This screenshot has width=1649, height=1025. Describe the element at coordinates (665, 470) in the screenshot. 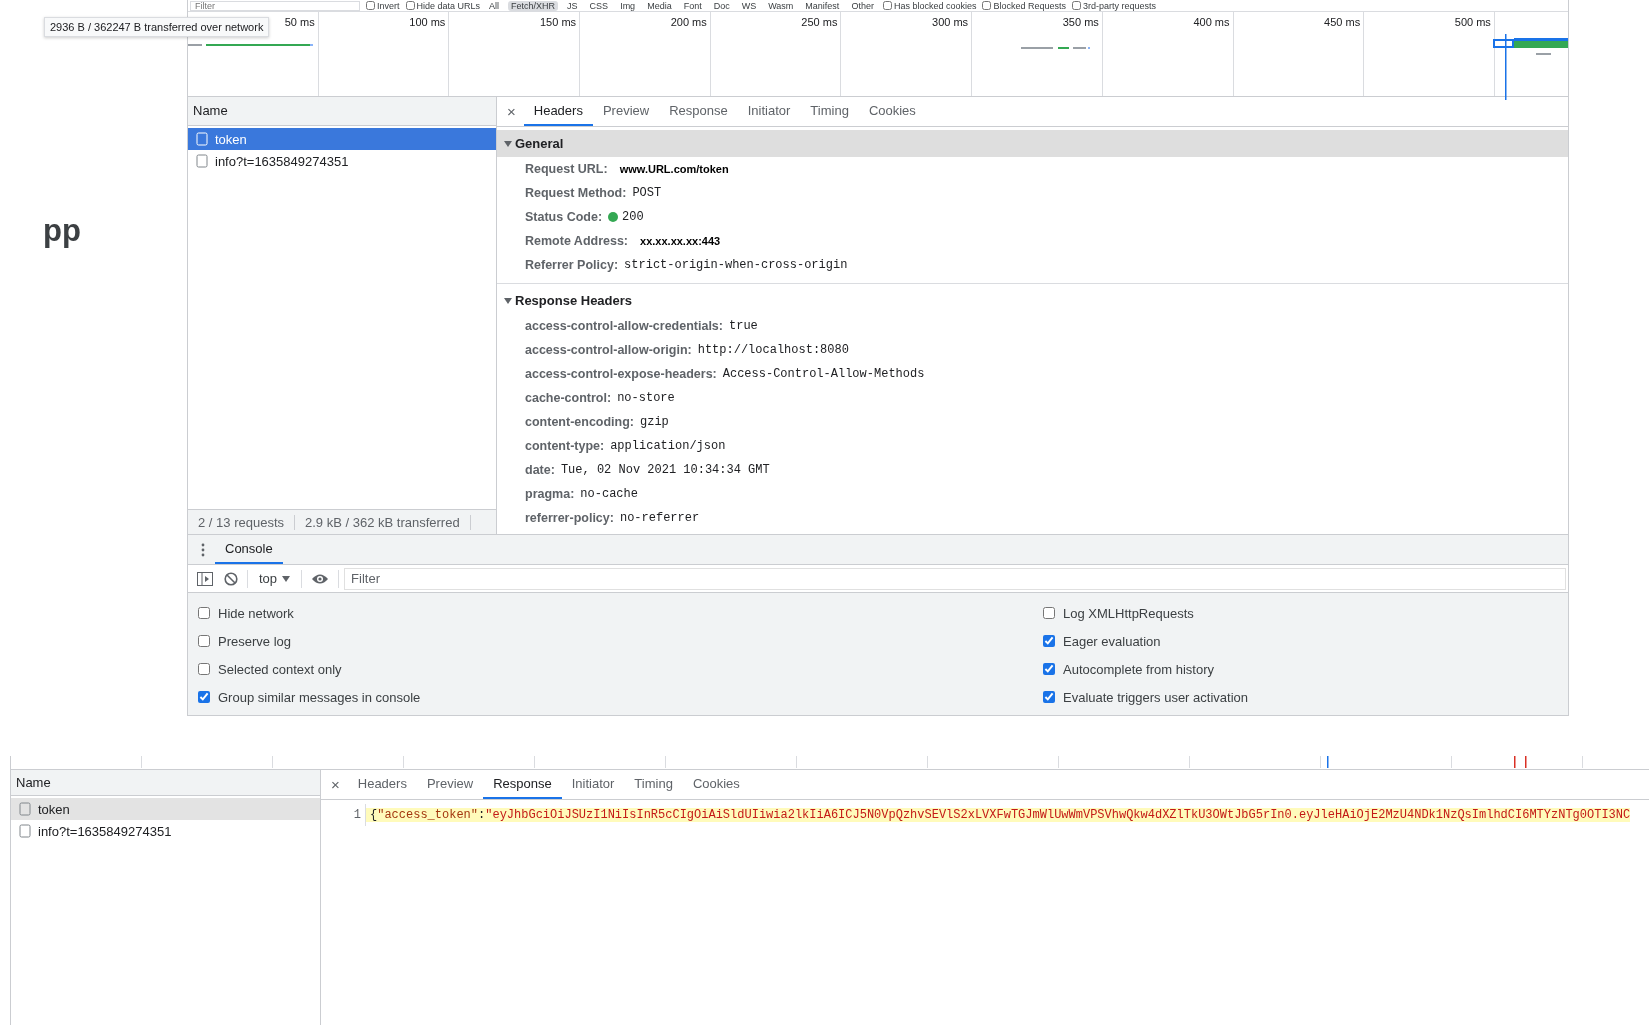

I see `header-value: Tue, 02 Nov 2021 10:34:34 GMT` at that location.